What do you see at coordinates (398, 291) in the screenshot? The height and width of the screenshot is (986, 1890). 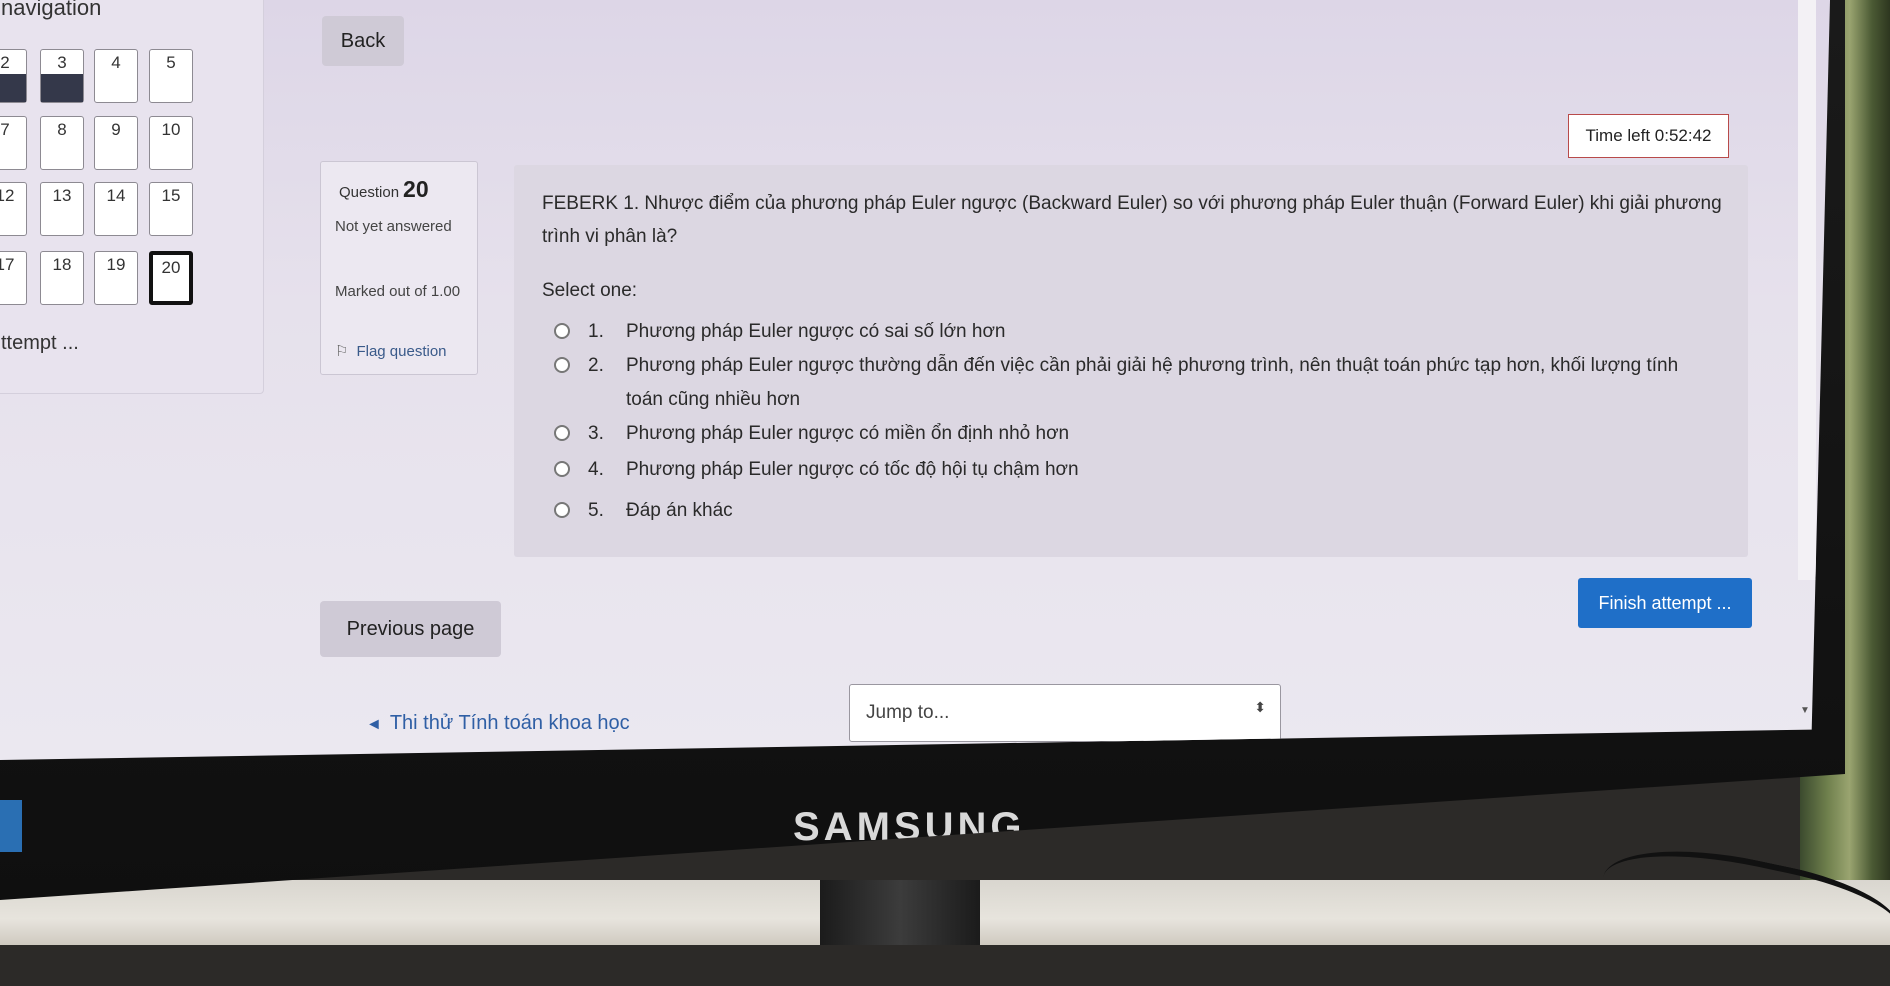 I see `question-grade: Marked out of 1.00` at bounding box center [398, 291].